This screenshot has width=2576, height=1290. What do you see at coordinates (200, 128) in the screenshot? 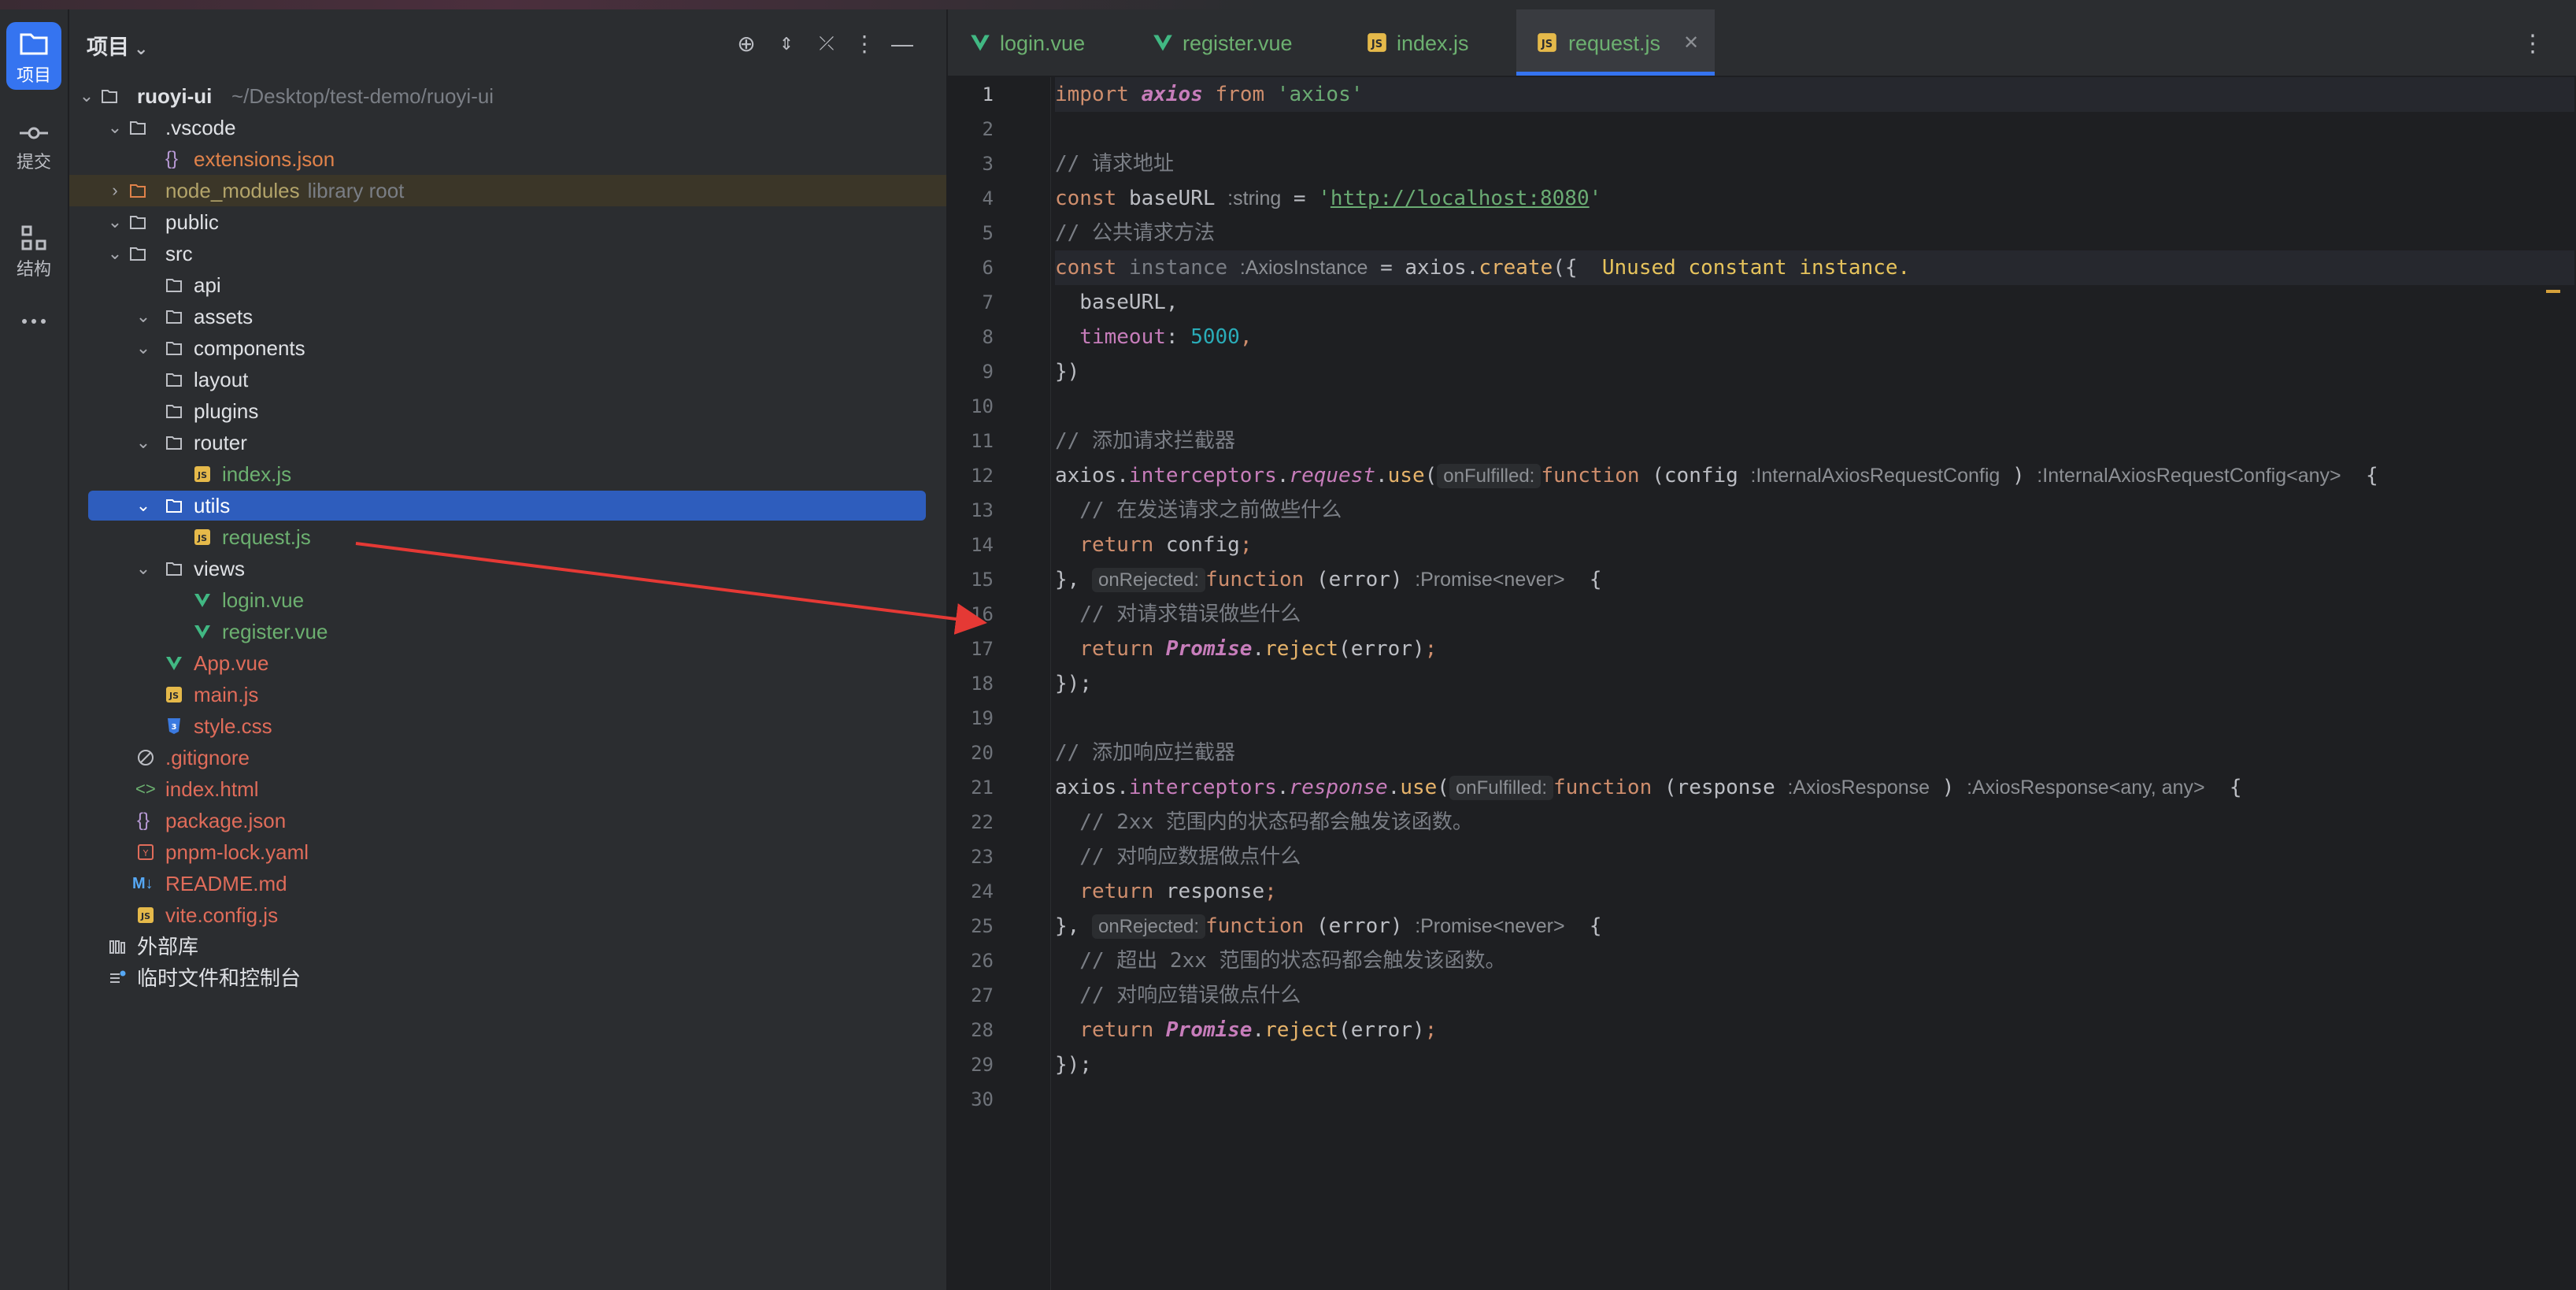
I see `tree-label: .vscode` at bounding box center [200, 128].